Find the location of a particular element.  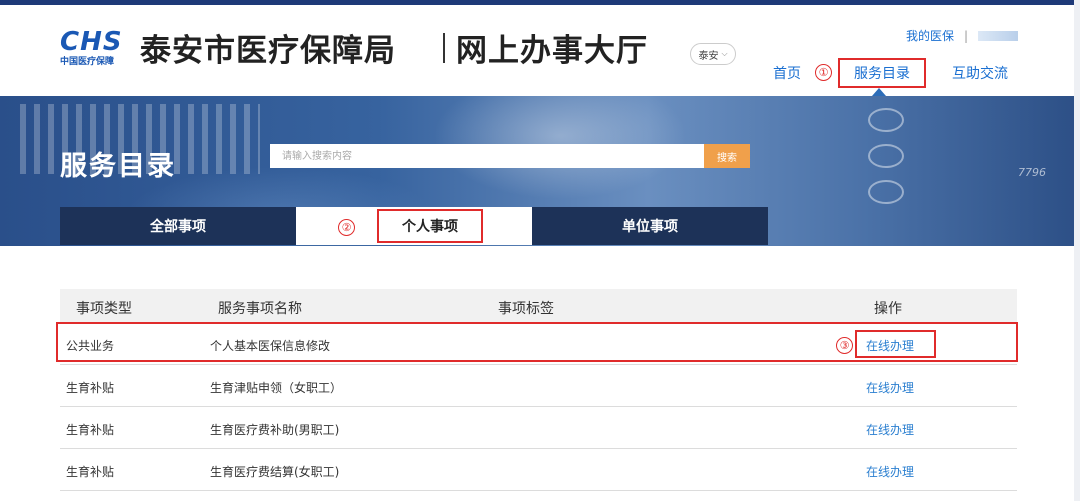

city-select: 泰安 ⌵ is located at coordinates (713, 54).